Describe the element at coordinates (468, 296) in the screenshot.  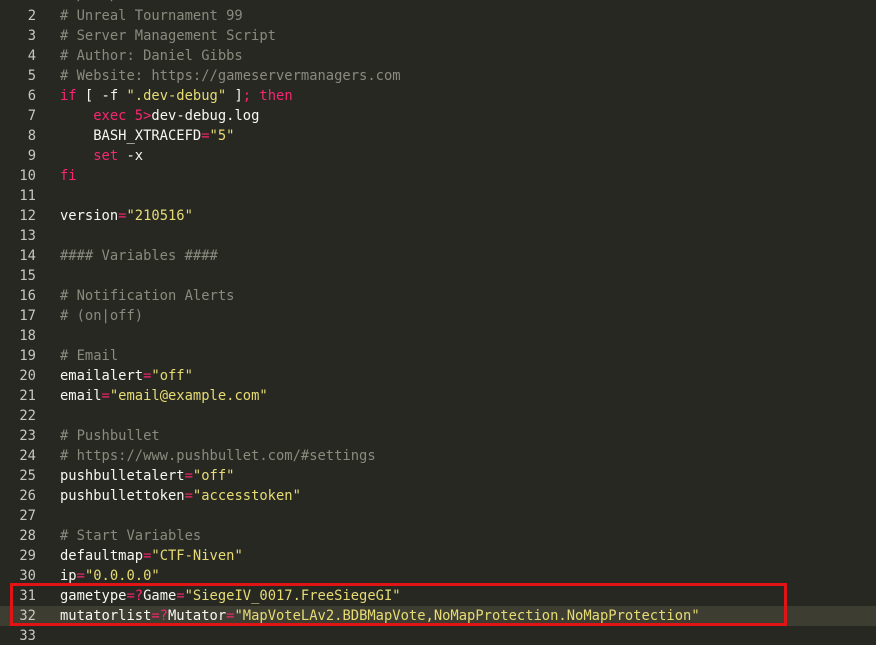
I see `line-code: # Notification Alerts` at that location.